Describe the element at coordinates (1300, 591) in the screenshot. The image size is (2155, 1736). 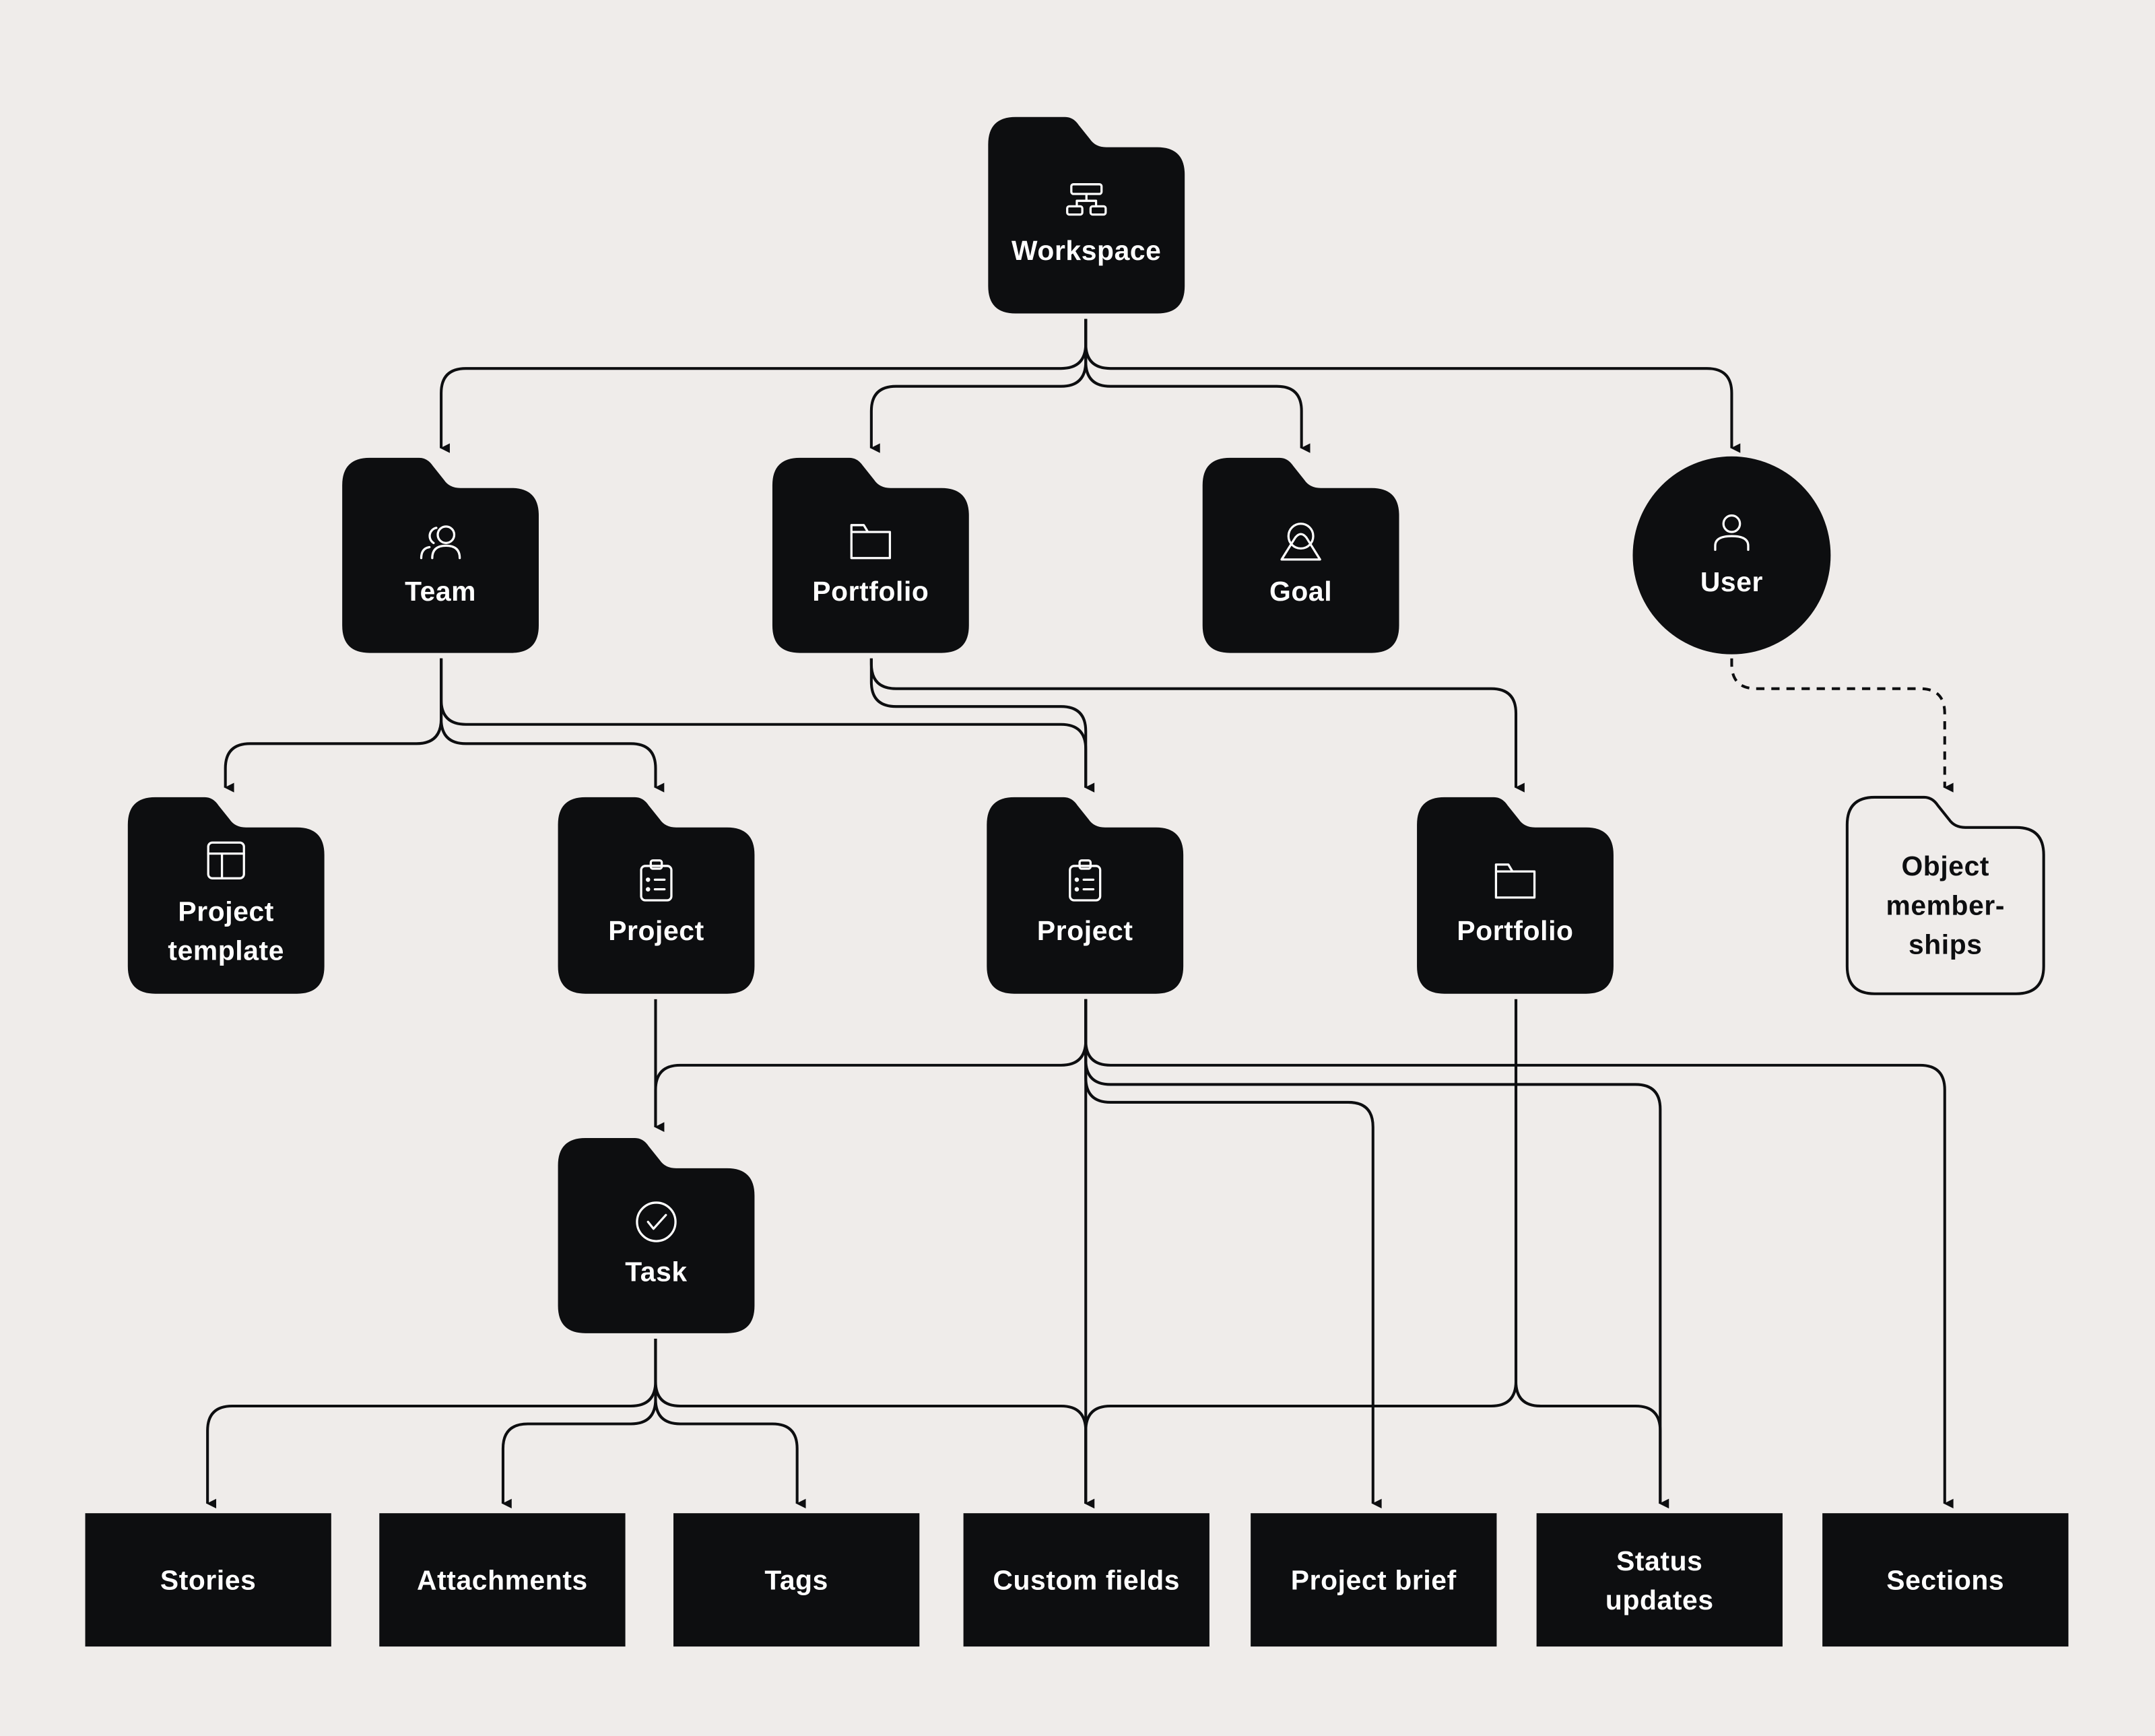
I see `node-label: Goal` at that location.